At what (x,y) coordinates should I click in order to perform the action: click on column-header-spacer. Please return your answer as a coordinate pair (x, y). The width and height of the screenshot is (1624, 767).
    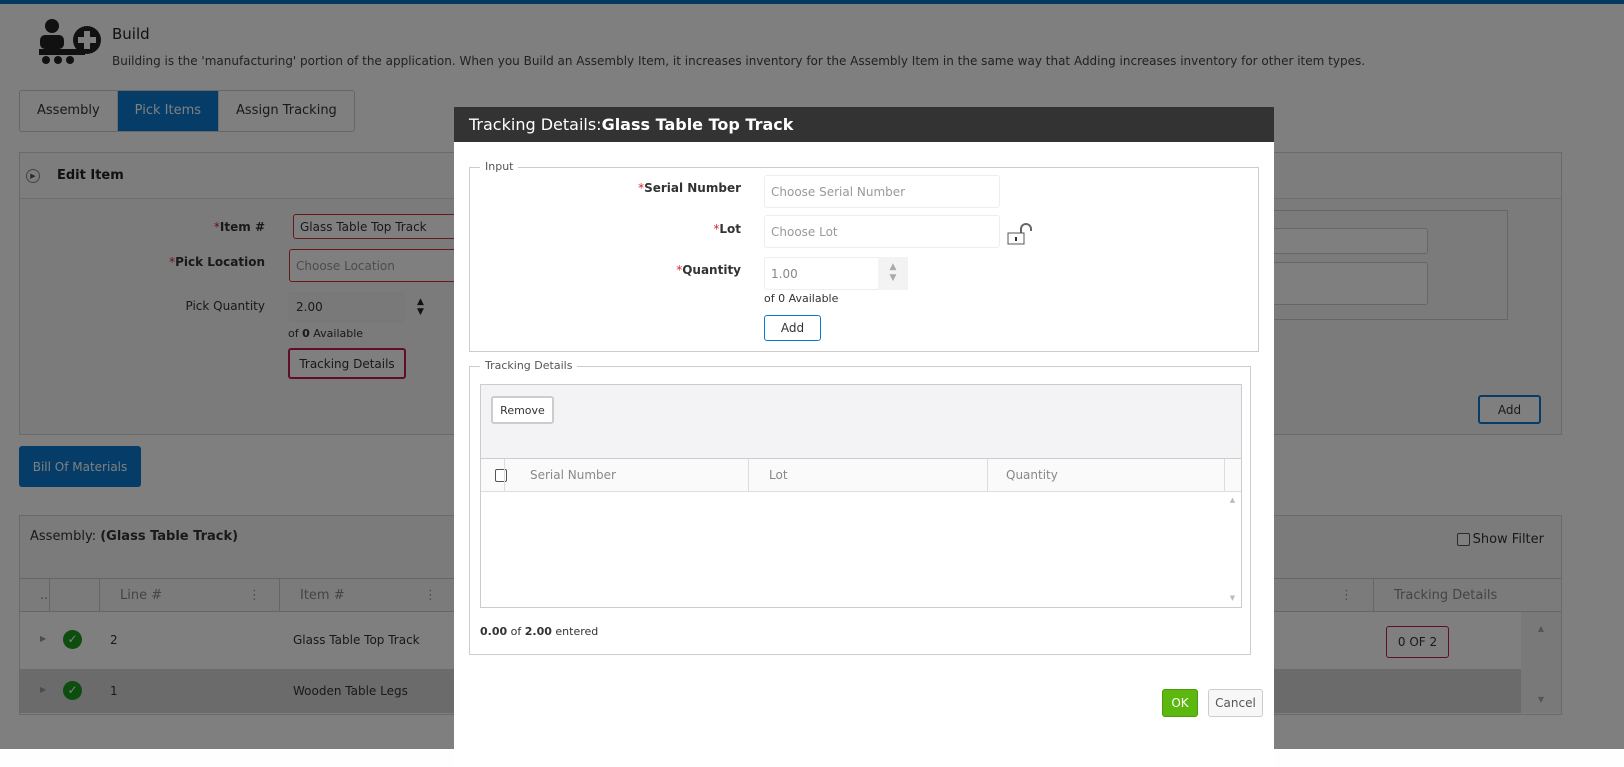
    Looking at the image, I should click on (1232, 475).